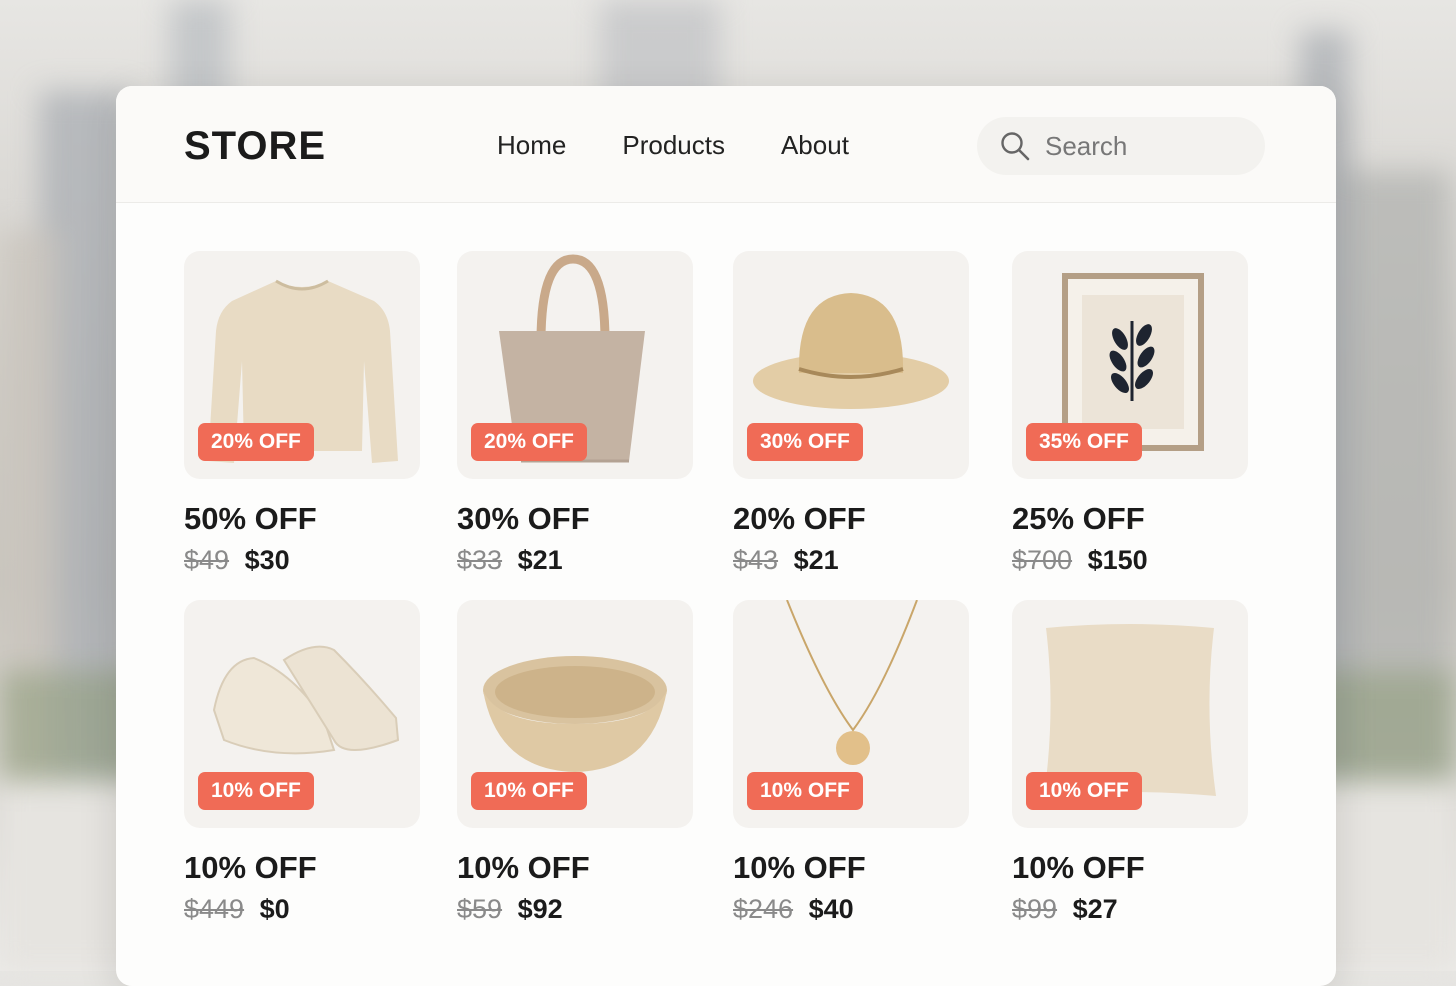 The width and height of the screenshot is (1456, 986). Describe the element at coordinates (763, 909) in the screenshot. I see `original-price: $246` at that location.